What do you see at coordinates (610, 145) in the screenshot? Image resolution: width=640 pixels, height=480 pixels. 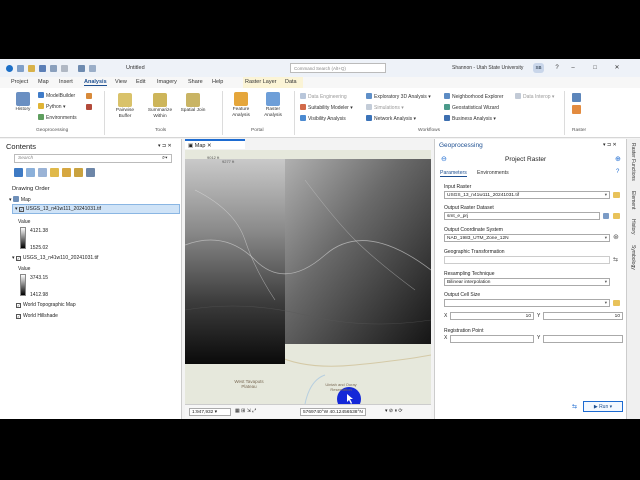 I see `pane-options-icon: ▾ ⊐ ✕` at bounding box center [610, 145].